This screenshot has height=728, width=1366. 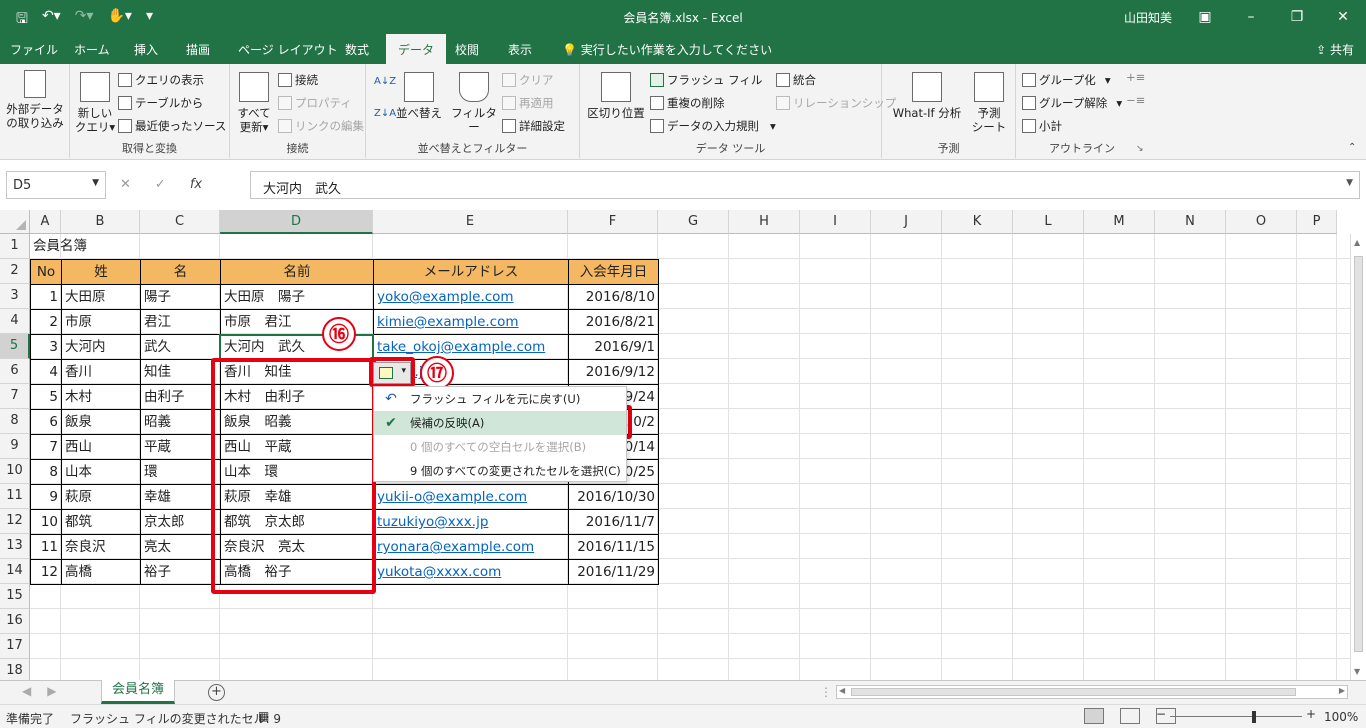 What do you see at coordinates (180, 422) in the screenshot?
I see `cell-c8: 昭義` at bounding box center [180, 422].